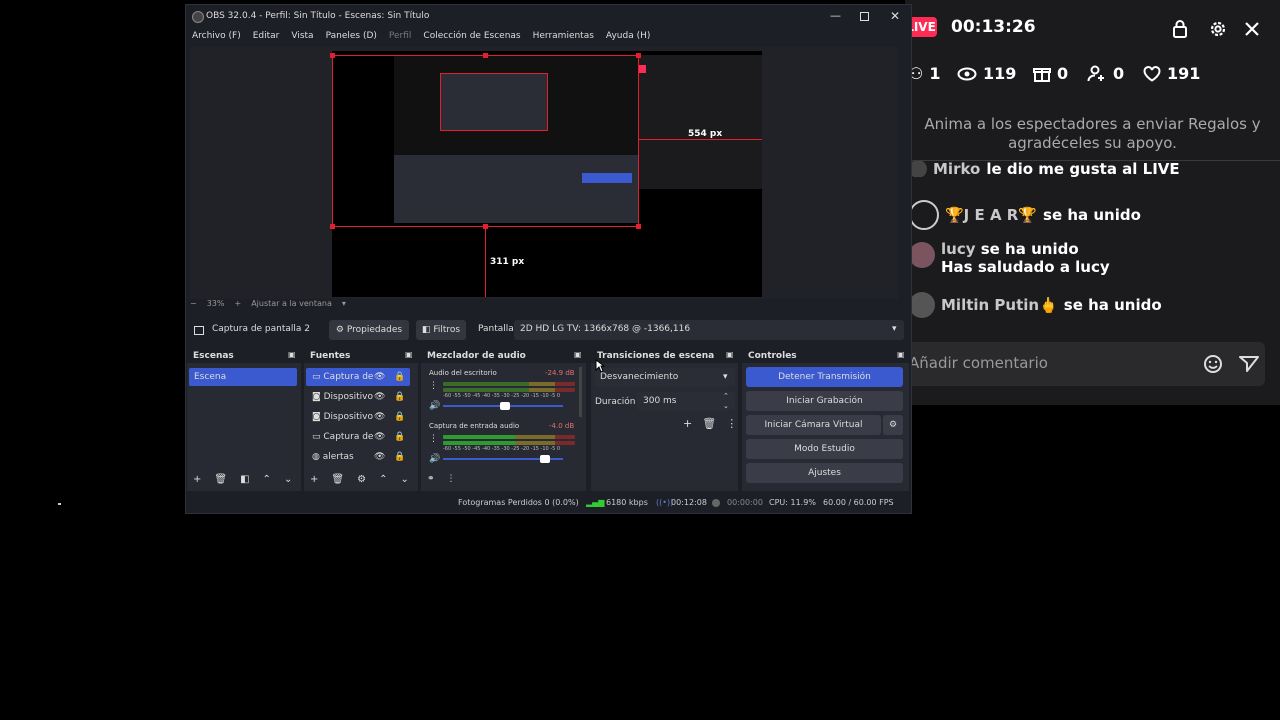 This screenshot has width=1280, height=720. What do you see at coordinates (314, 479) in the screenshot?
I see `add-source-button: +` at bounding box center [314, 479].